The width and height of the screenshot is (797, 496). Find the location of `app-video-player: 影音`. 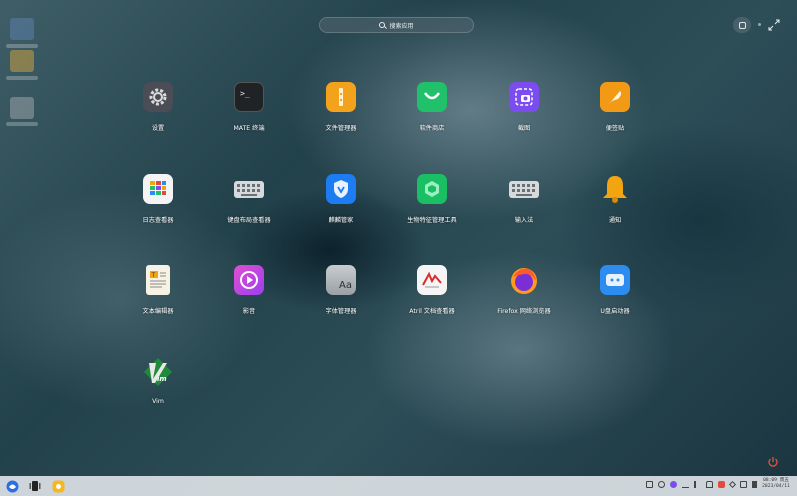

app-video-player: 影音 is located at coordinates (249, 290).